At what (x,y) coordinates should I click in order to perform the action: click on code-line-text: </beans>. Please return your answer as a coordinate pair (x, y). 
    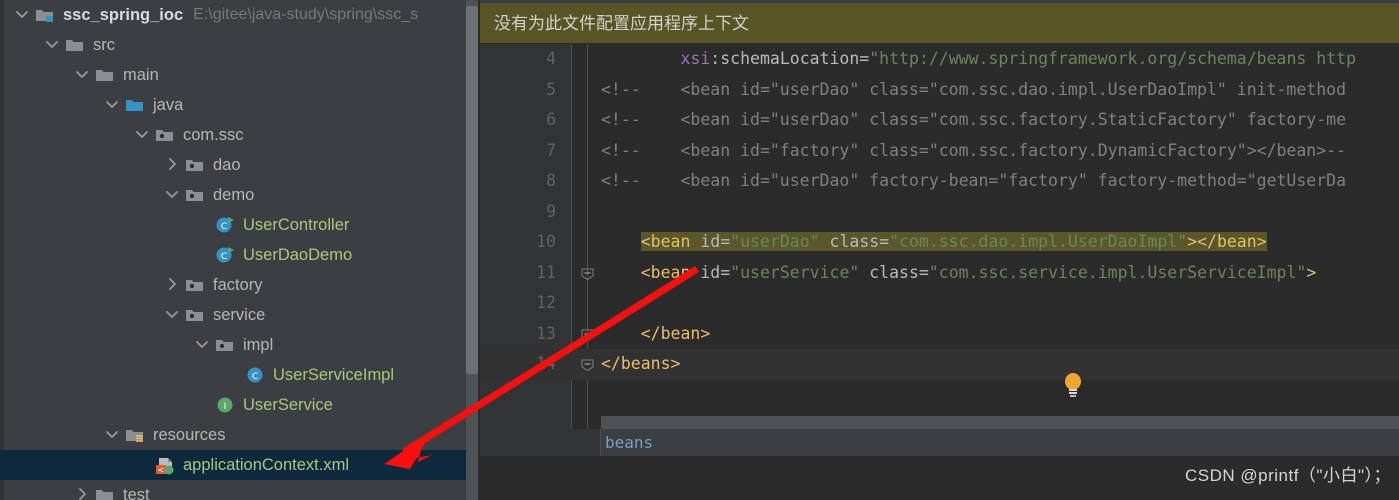
    Looking at the image, I should click on (640, 364).